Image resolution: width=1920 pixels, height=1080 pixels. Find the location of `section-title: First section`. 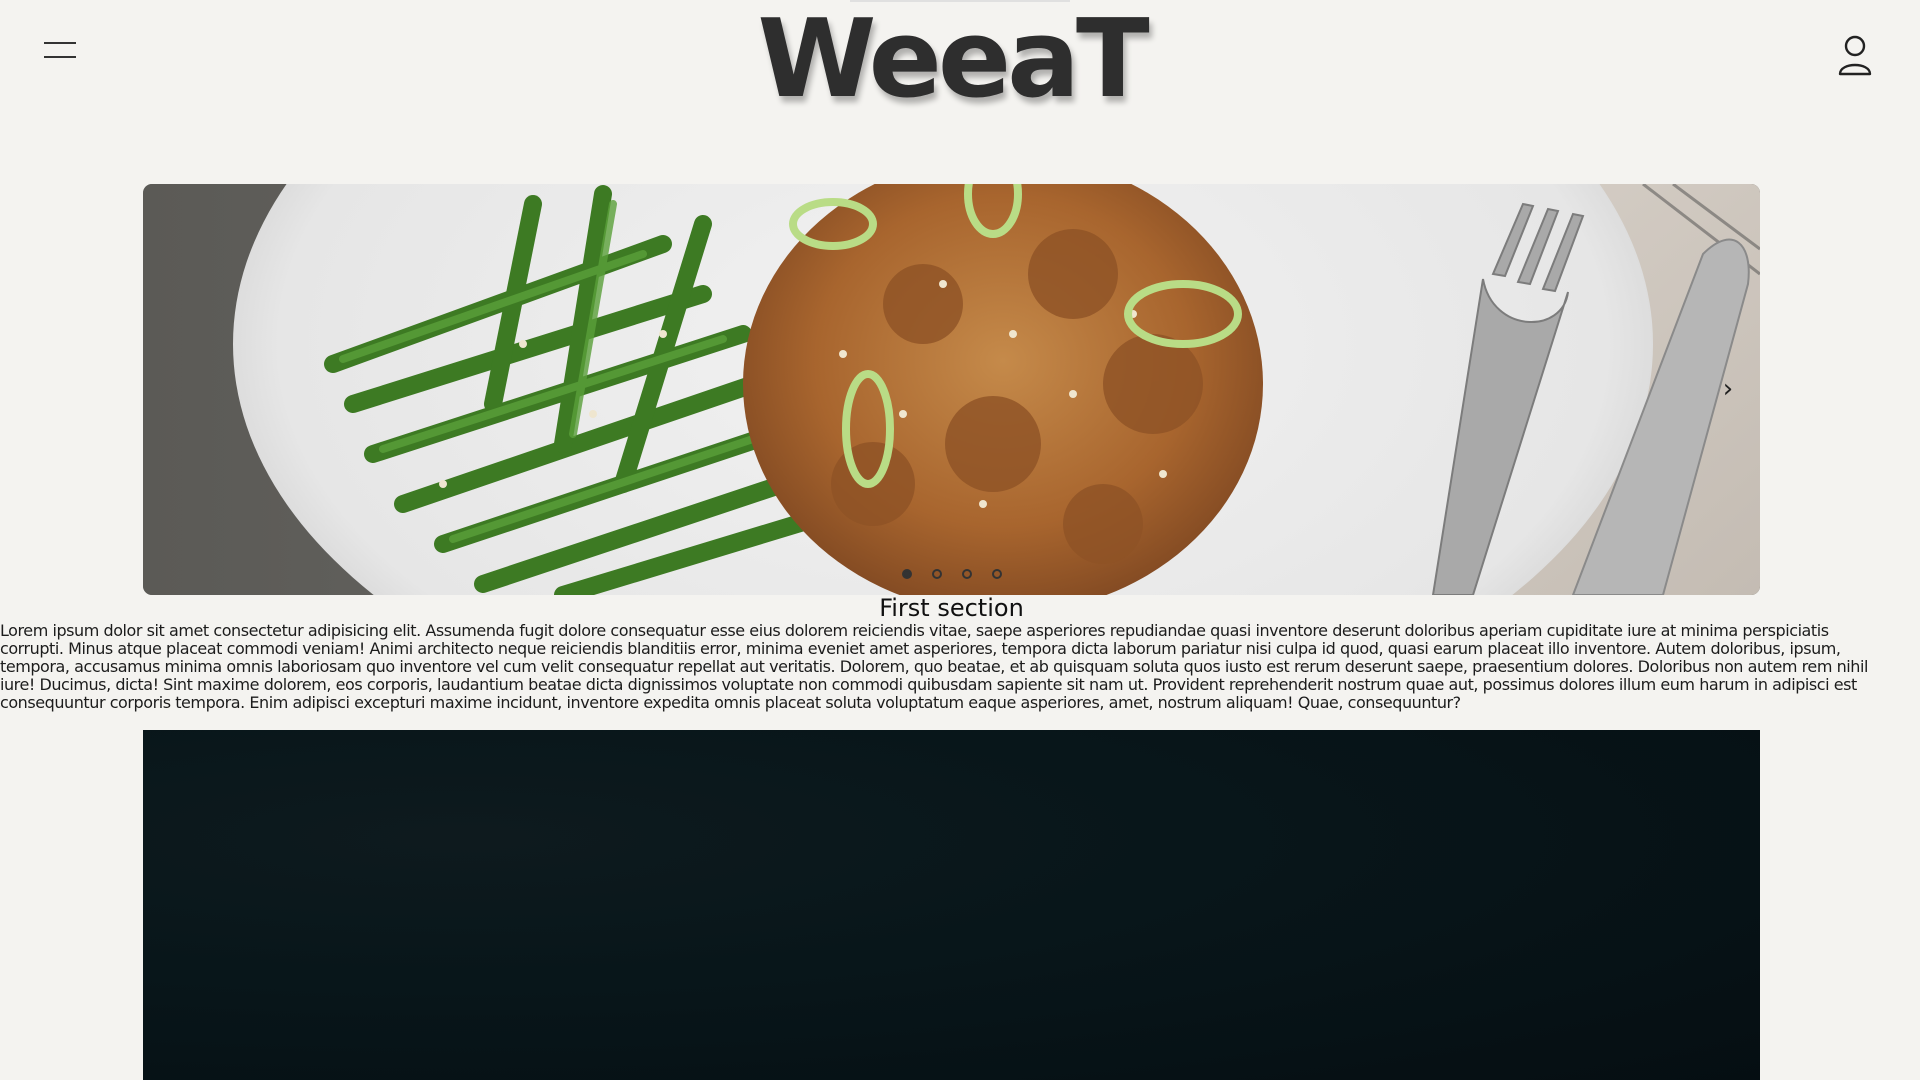

section-title: First section is located at coordinates (951, 608).